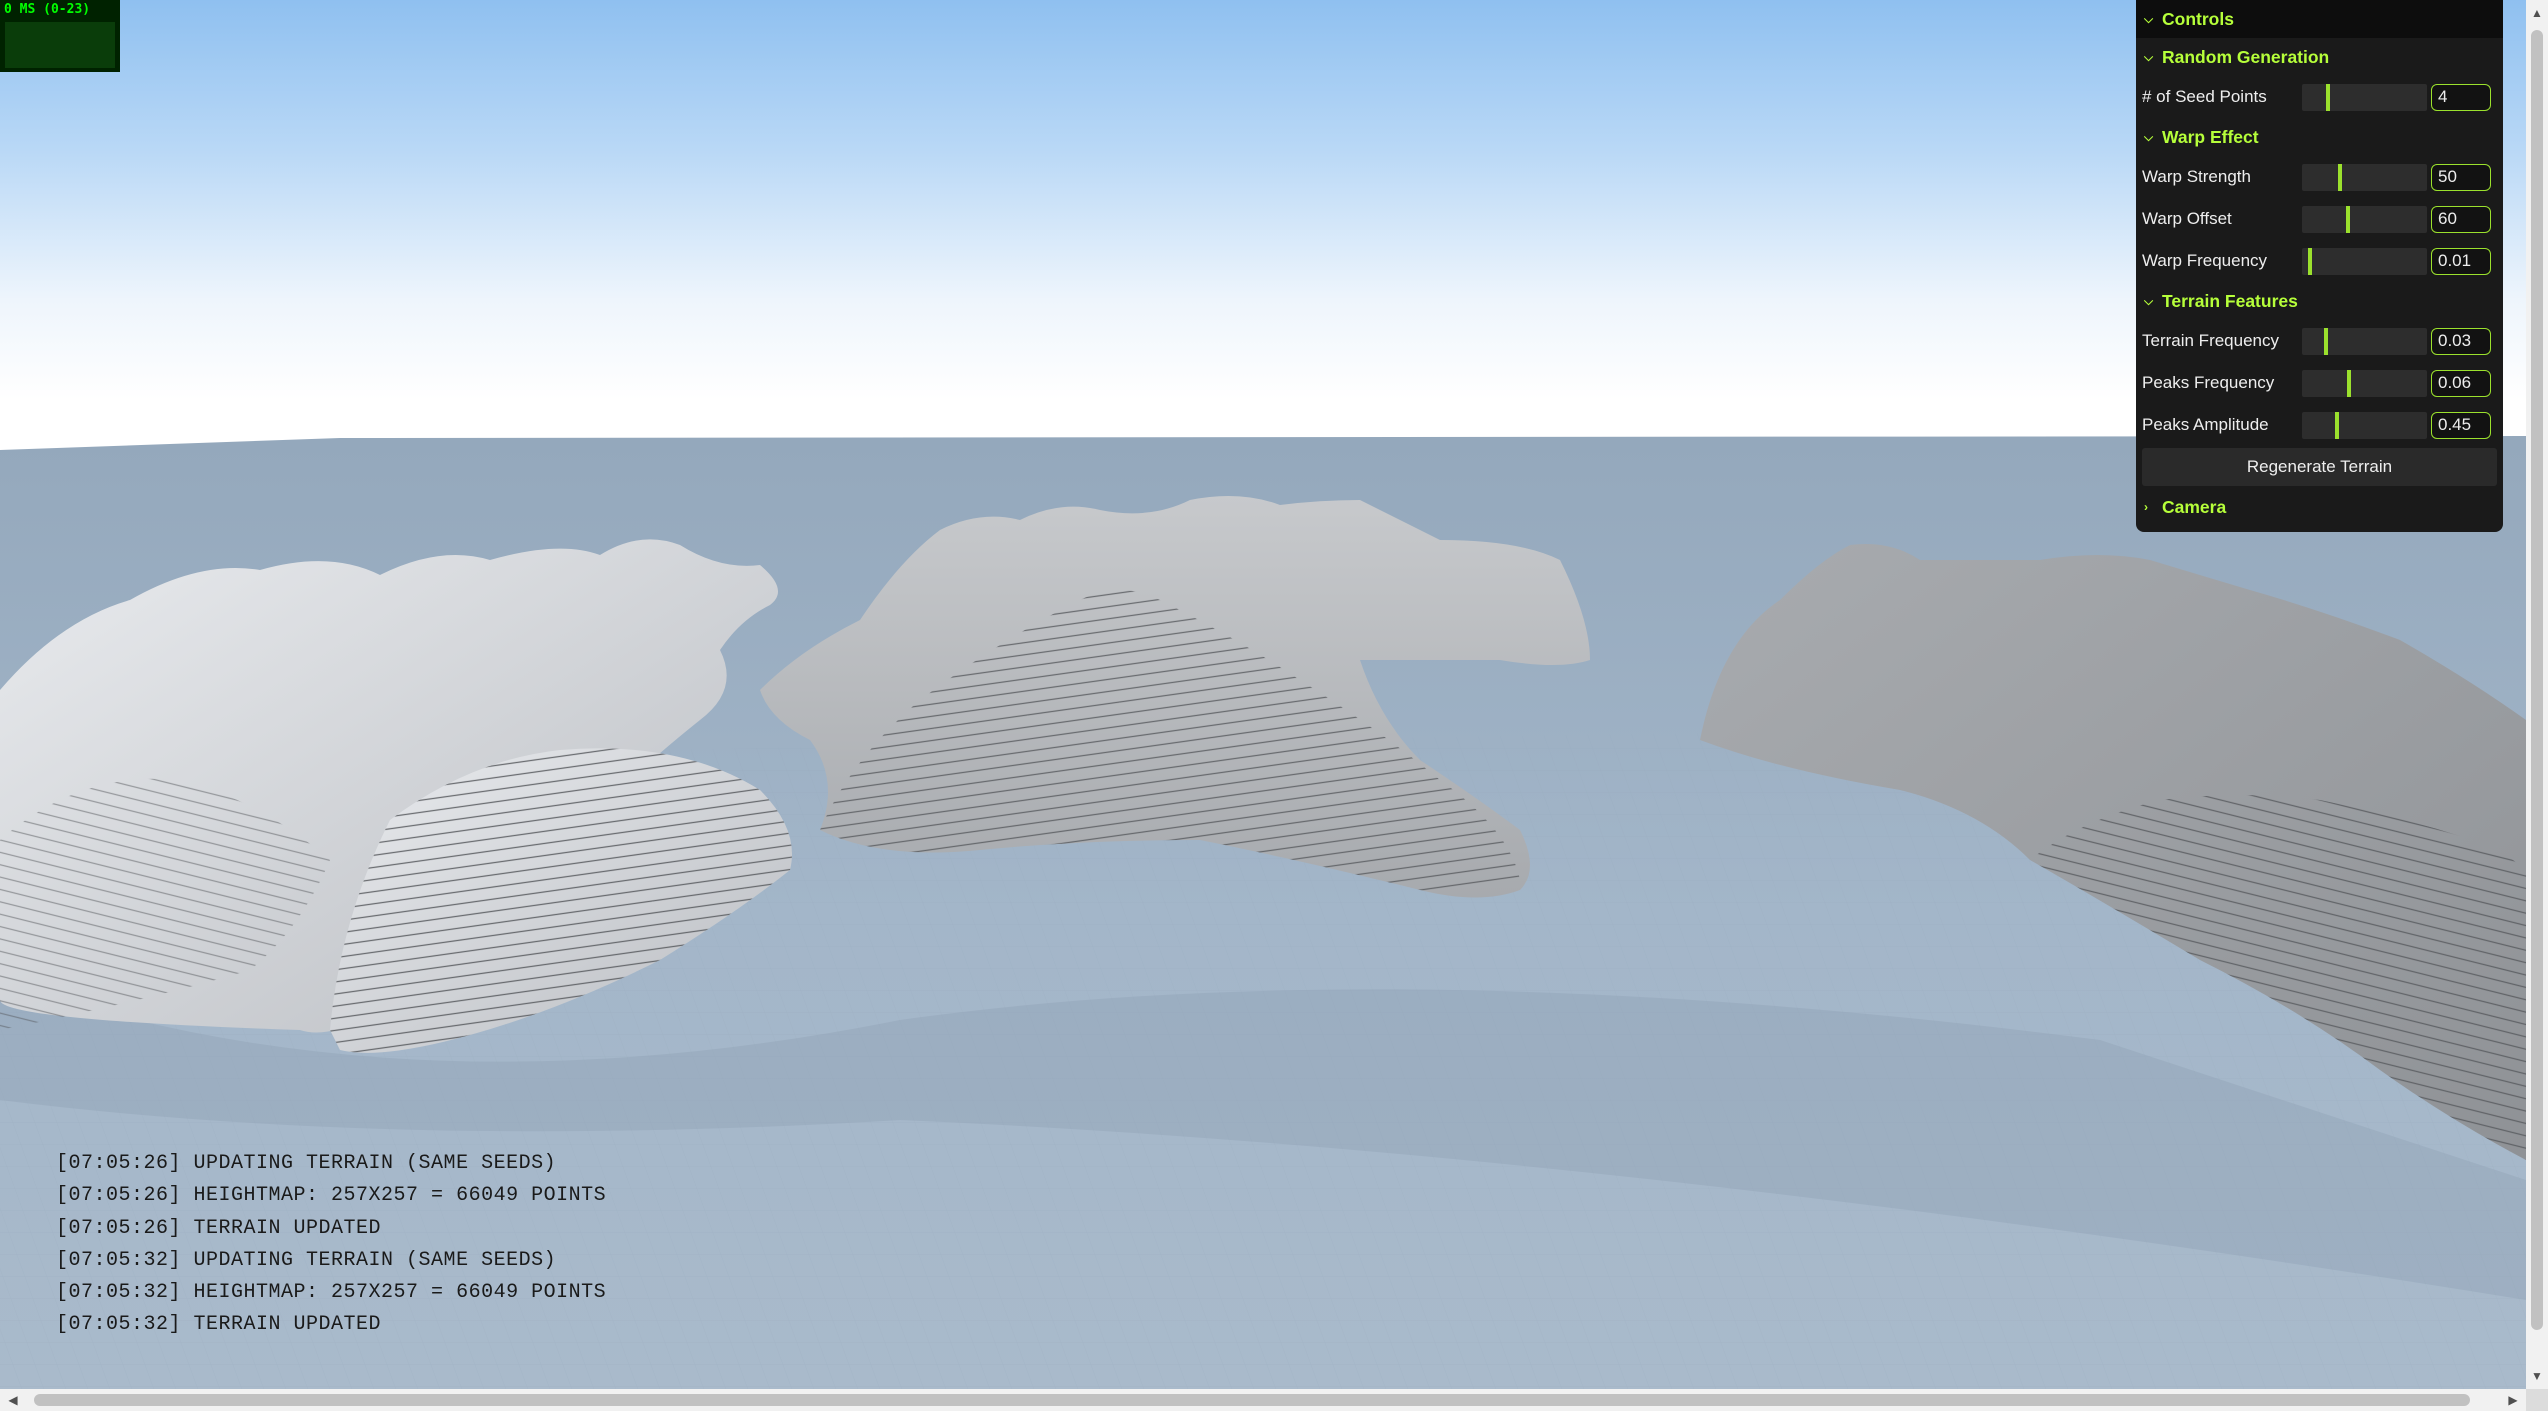  Describe the element at coordinates (2205, 424) in the screenshot. I see `control-label: Peaks Amplitude` at that location.